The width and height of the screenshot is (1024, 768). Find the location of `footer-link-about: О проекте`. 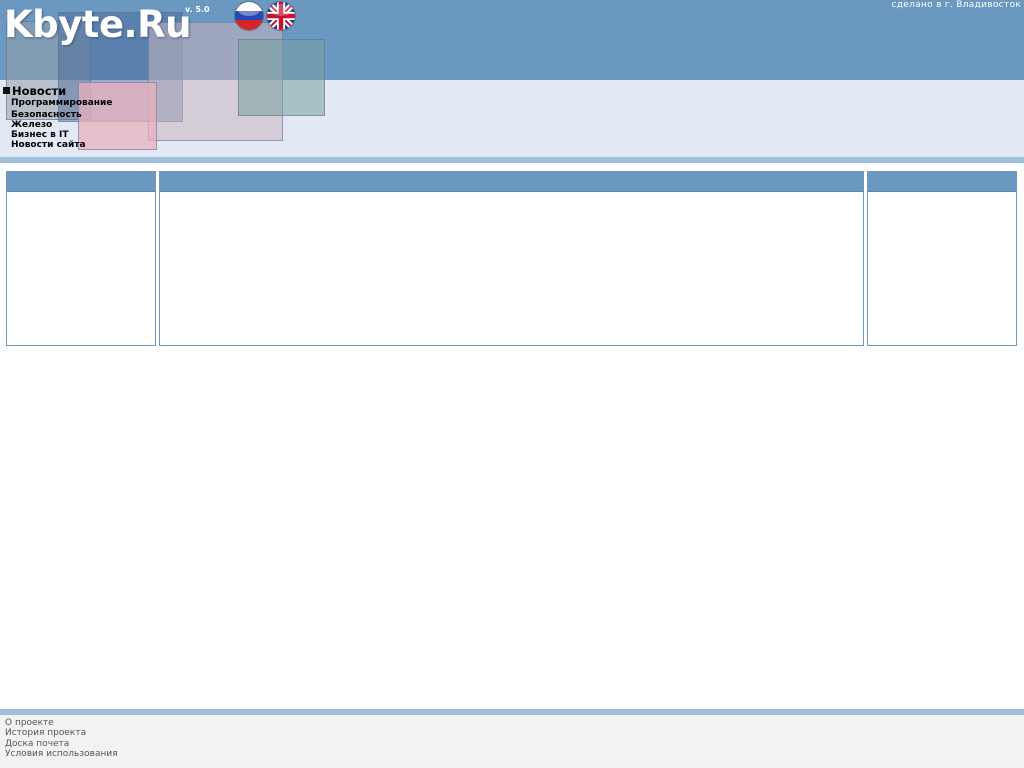

footer-link-about: О проекте is located at coordinates (514, 723).